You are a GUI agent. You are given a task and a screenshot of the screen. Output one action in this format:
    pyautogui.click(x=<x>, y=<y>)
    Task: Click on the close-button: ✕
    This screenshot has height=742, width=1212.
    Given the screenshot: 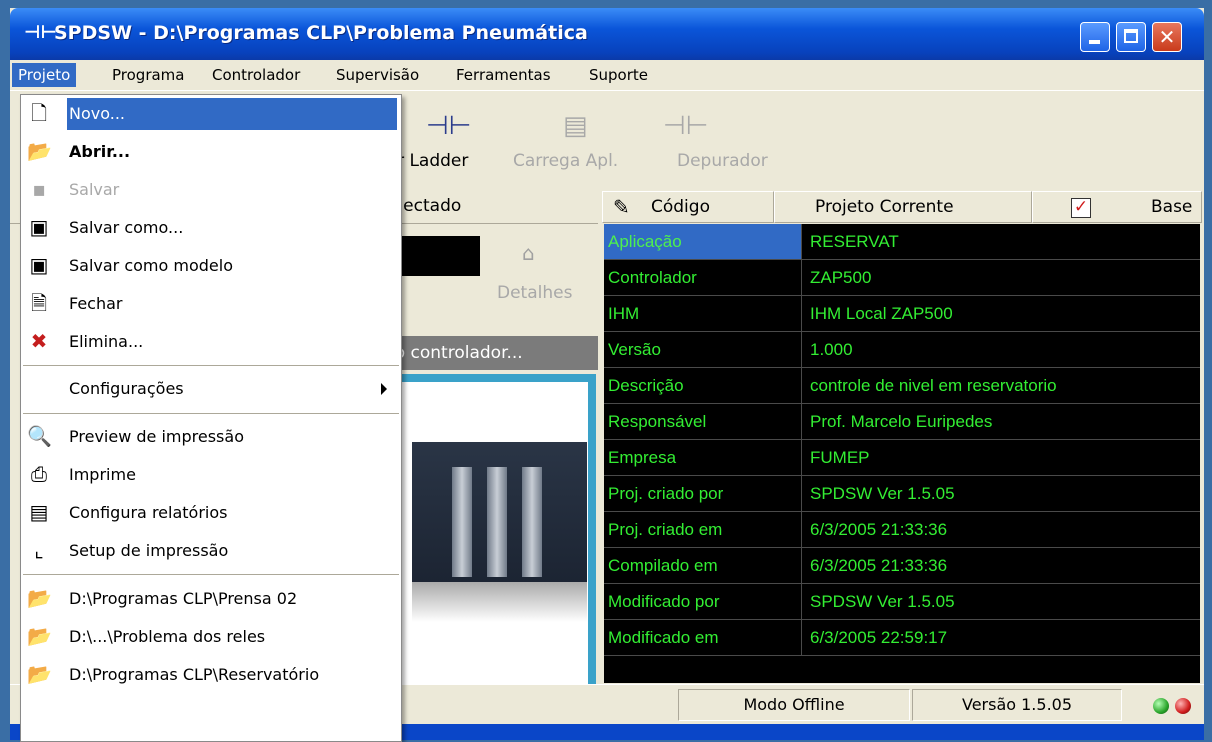 What is the action you would take?
    pyautogui.click(x=1167, y=37)
    